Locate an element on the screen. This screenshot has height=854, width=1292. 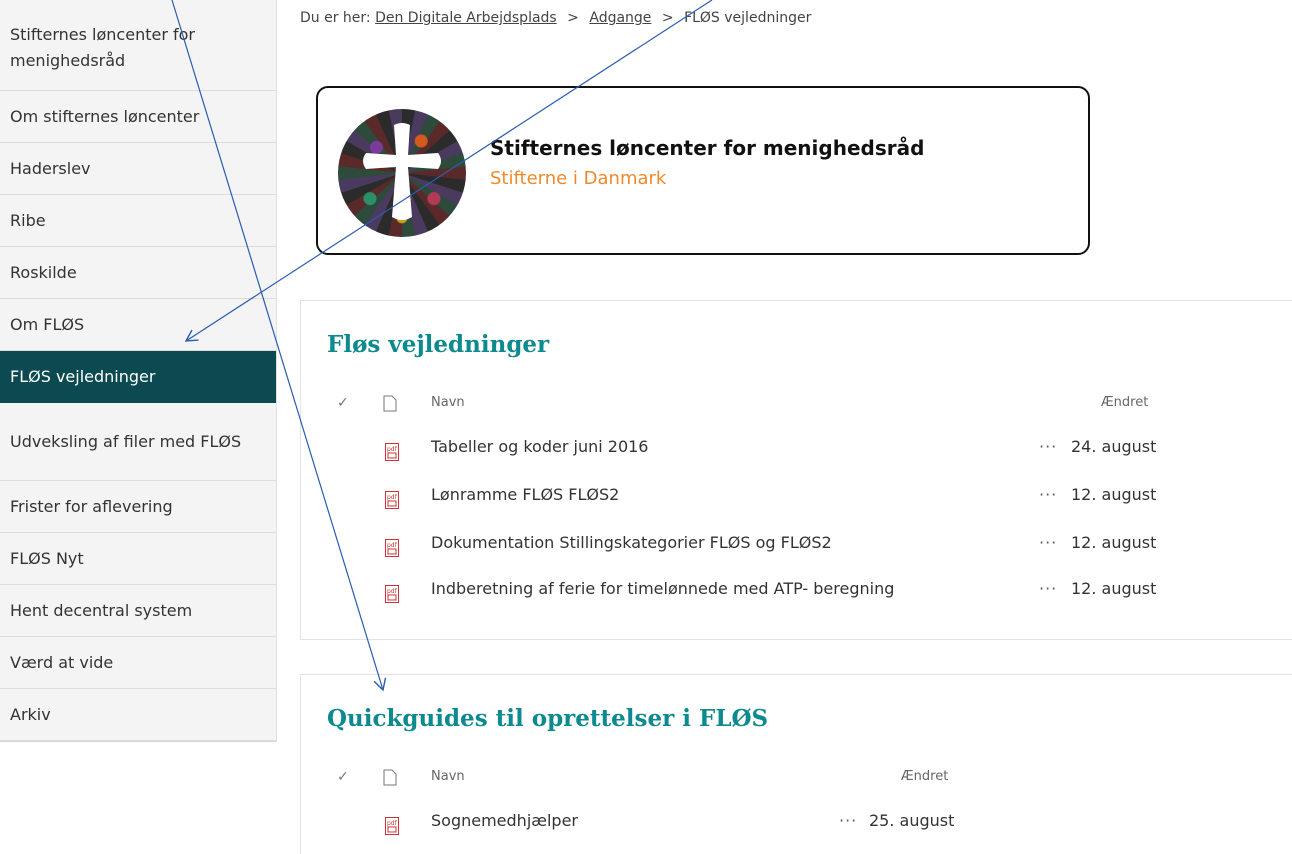
nav-item-vaerd-at-vide: Værd at vide is located at coordinates (138, 663).